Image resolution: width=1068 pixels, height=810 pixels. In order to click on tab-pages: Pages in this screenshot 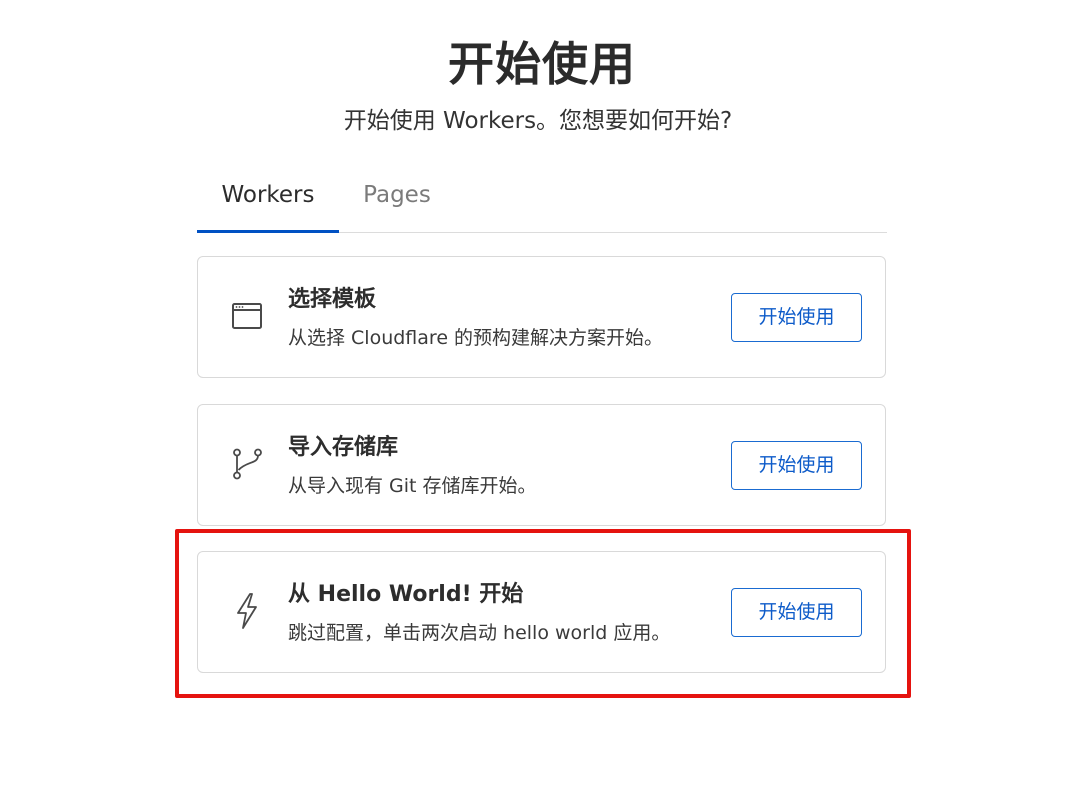, I will do `click(397, 201)`.